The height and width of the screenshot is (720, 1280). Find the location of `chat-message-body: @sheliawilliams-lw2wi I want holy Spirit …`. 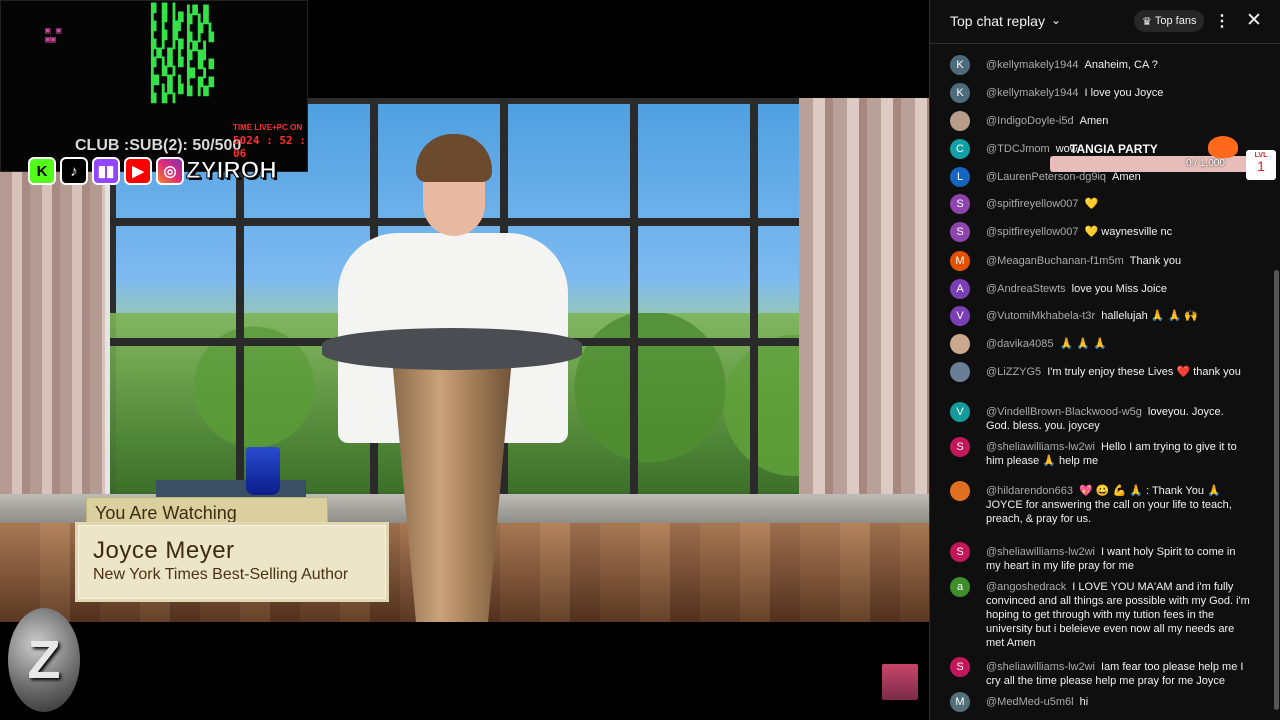

chat-message-body: @sheliawilliams-lw2wi I want holy Spirit … is located at coordinates (1118, 559).